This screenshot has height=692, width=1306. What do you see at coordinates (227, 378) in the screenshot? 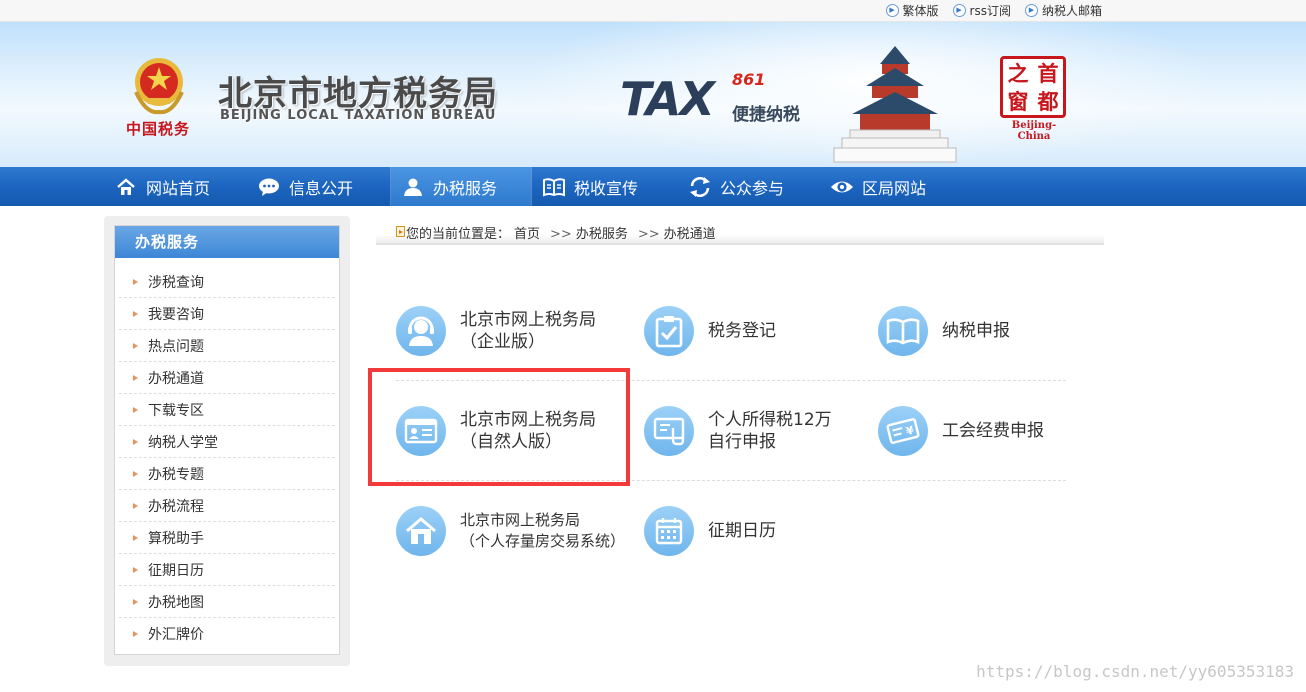
I see `sidebar-item-tax-channel: 办税通道` at bounding box center [227, 378].